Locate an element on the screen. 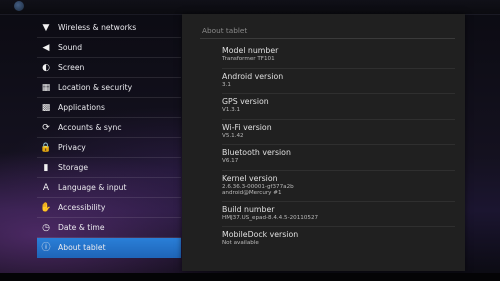 The width and height of the screenshot is (500, 281). sidebar-item-label: Applications is located at coordinates (81, 107).